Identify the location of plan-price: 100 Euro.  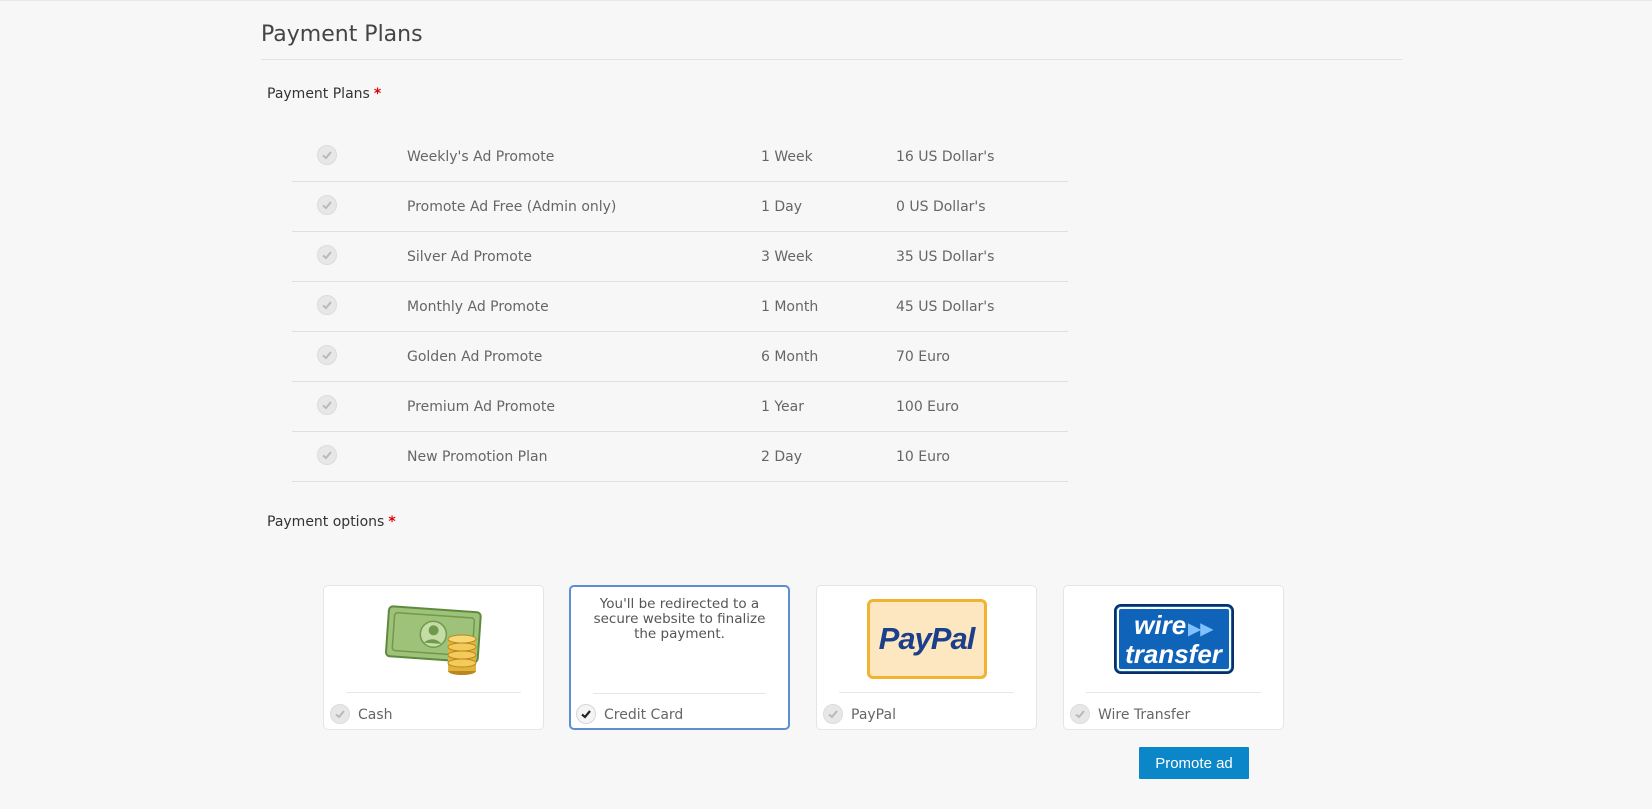
(927, 407).